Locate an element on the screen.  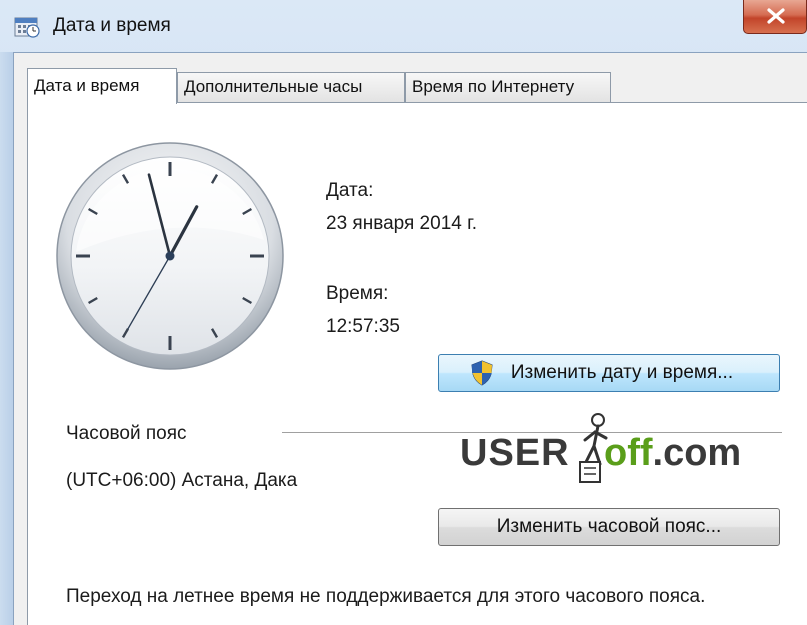
tab-label: Время по Интернету is located at coordinates (493, 86).